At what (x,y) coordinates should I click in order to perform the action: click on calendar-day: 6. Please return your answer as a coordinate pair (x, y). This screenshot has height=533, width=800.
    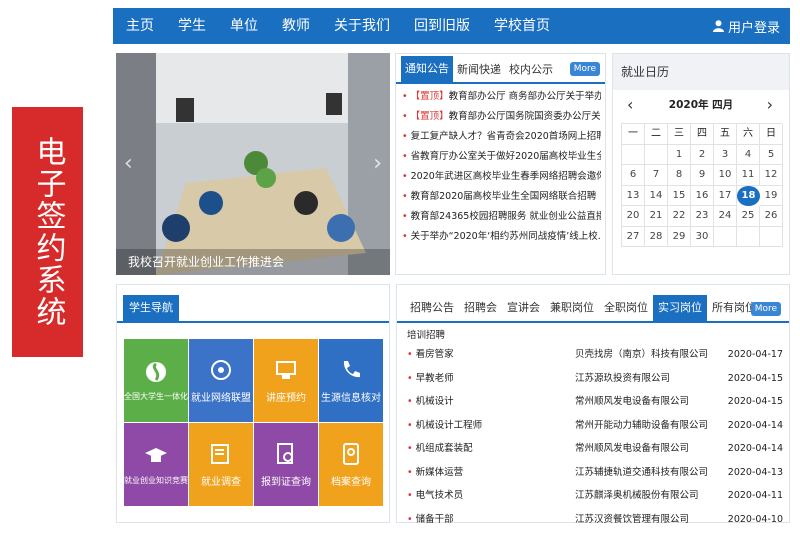
    Looking at the image, I should click on (633, 175).